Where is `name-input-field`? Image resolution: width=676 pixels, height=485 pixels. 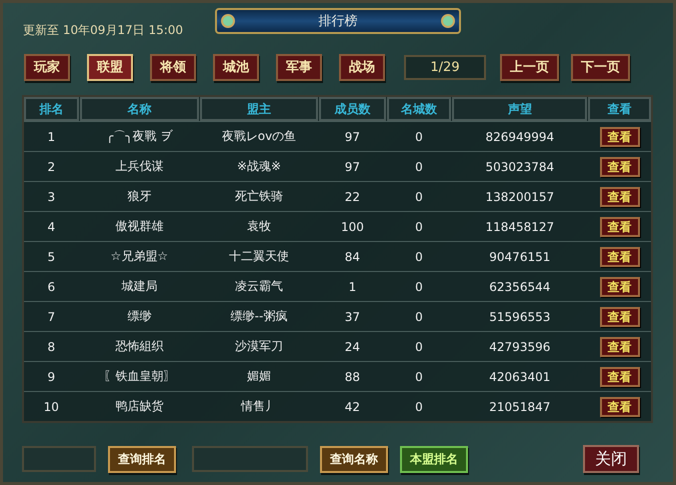
name-input-field is located at coordinates (250, 459).